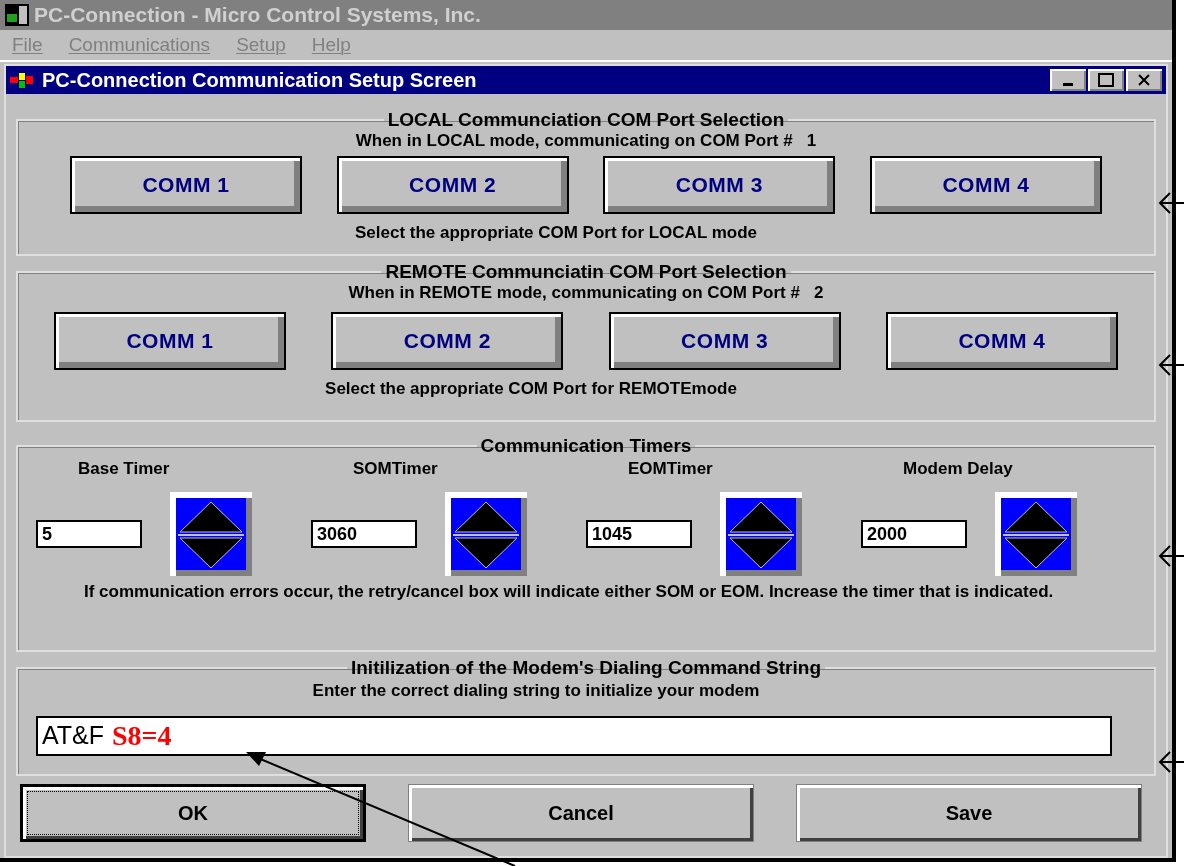 The height and width of the screenshot is (866, 1184). I want to click on hint-text: Select the appropriate COM Port for REMOTEmode, so click(531, 389).